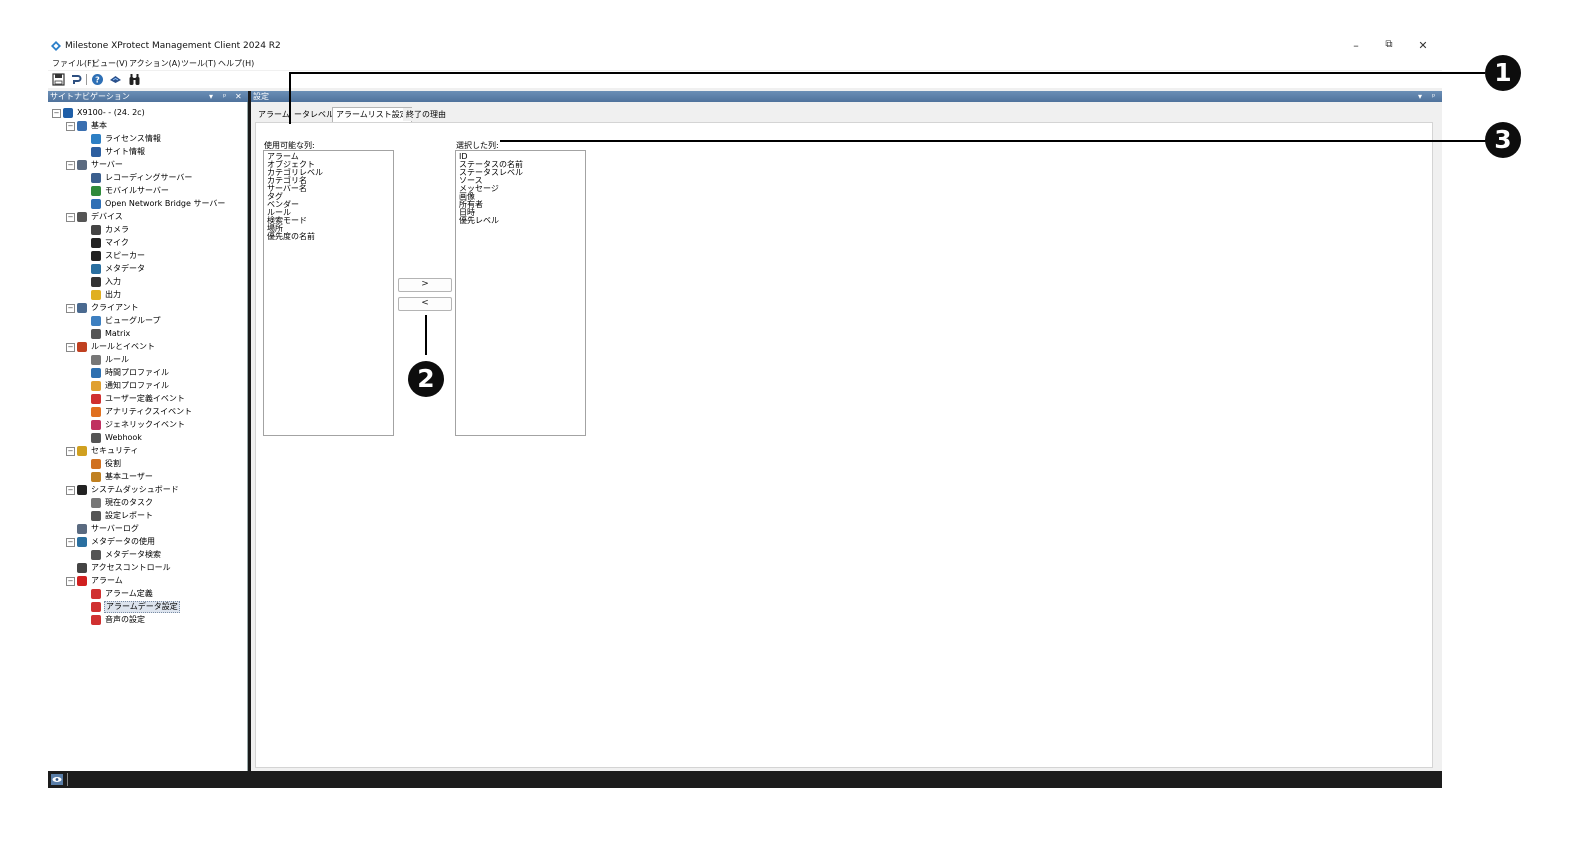  I want to click on tree-item: 時間プロファイル, so click(147, 373).